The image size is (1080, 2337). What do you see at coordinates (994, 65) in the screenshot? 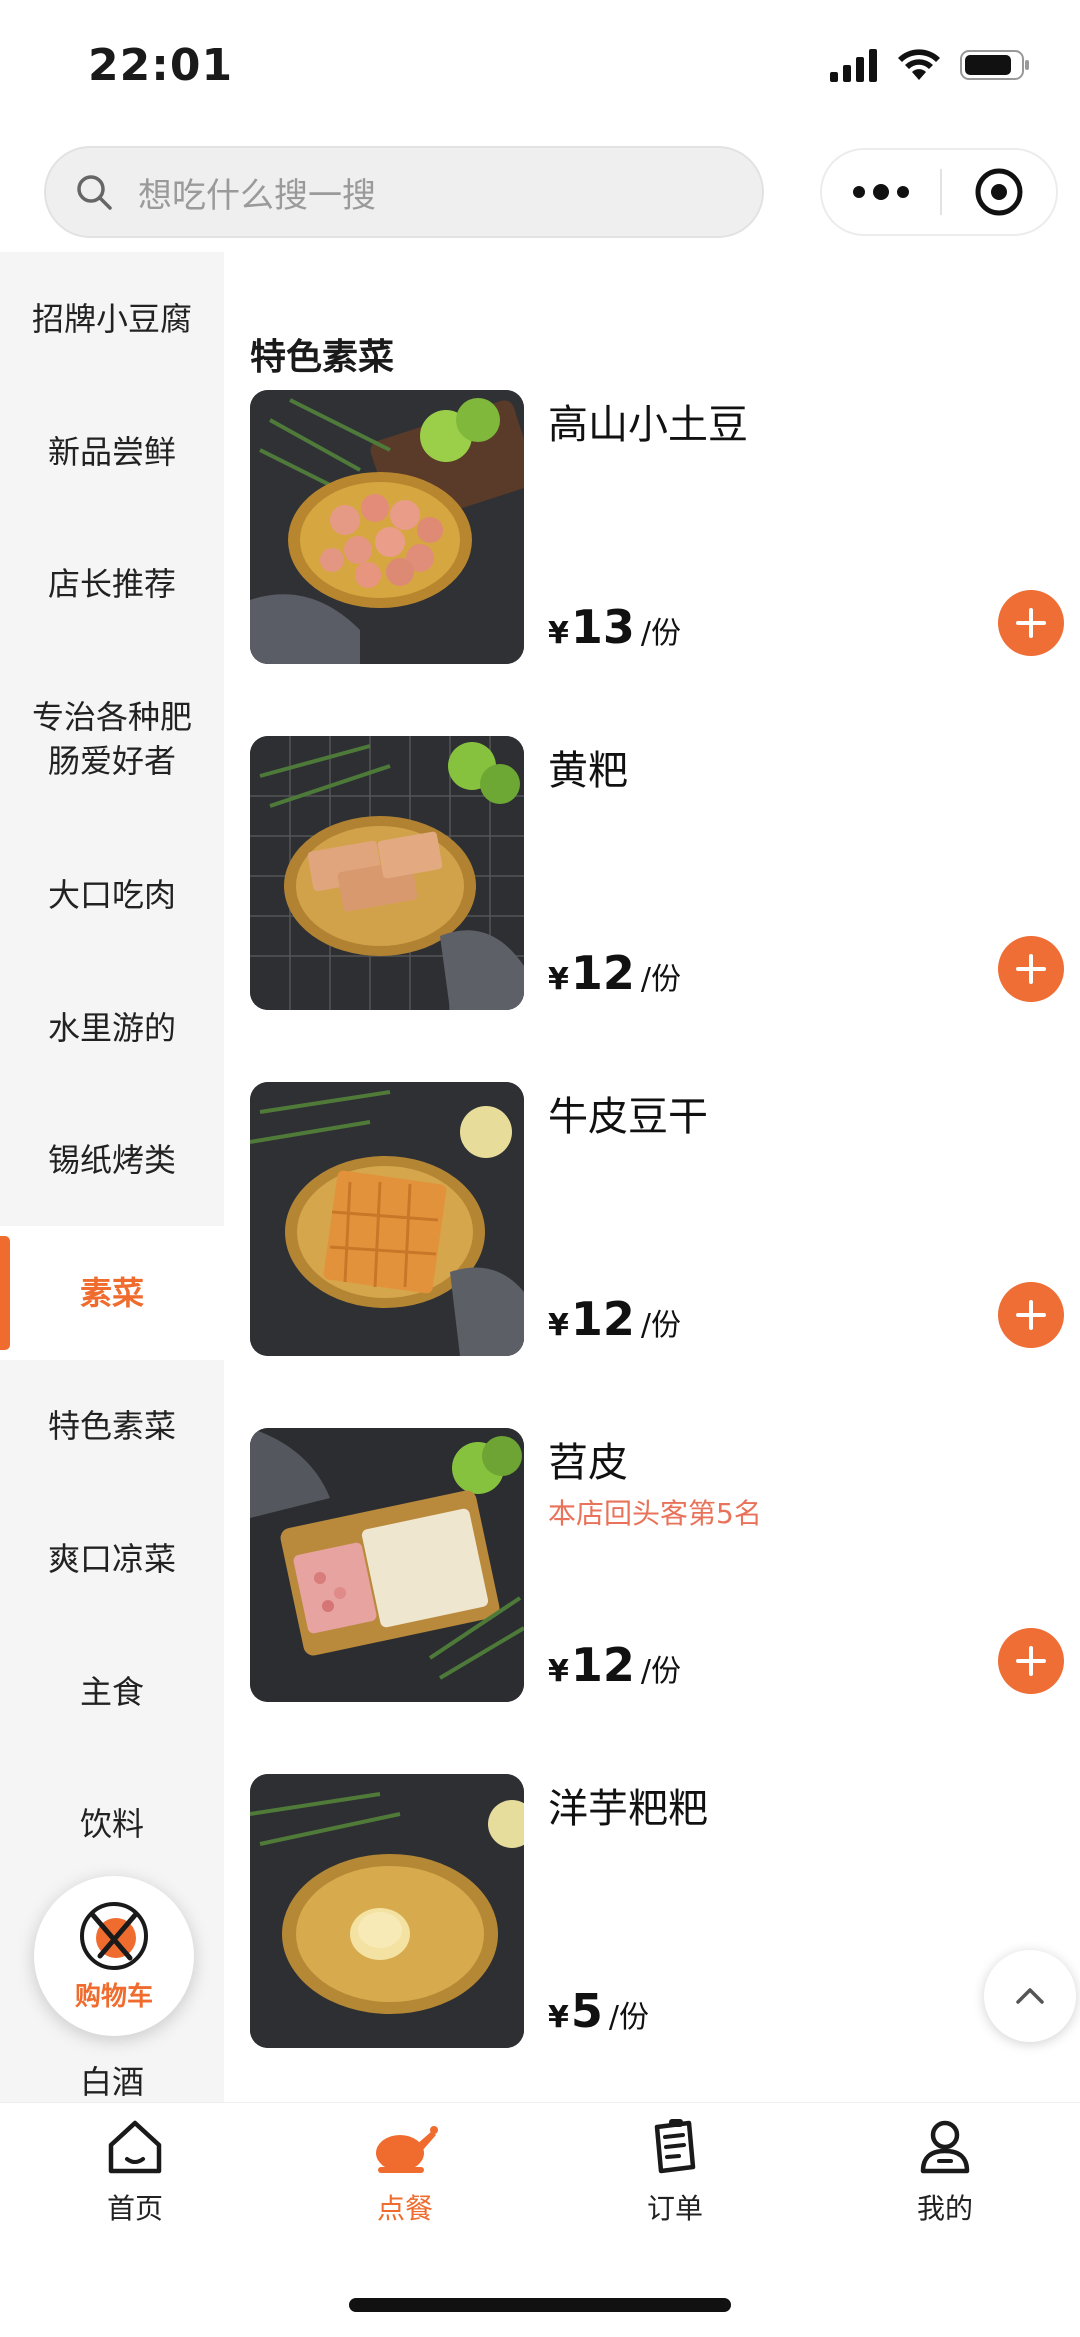
I see `battery-icon` at bounding box center [994, 65].